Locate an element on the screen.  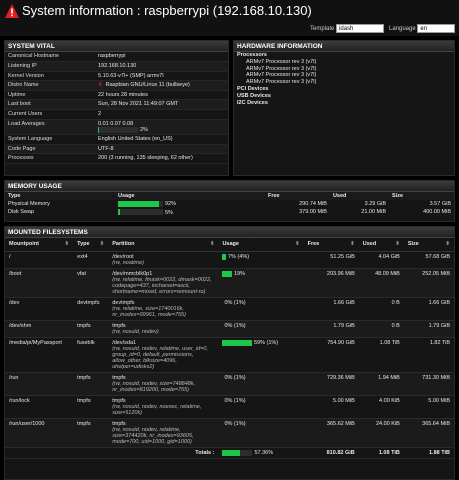
totals-usage: 57.36% is located at coordinates (261, 453).